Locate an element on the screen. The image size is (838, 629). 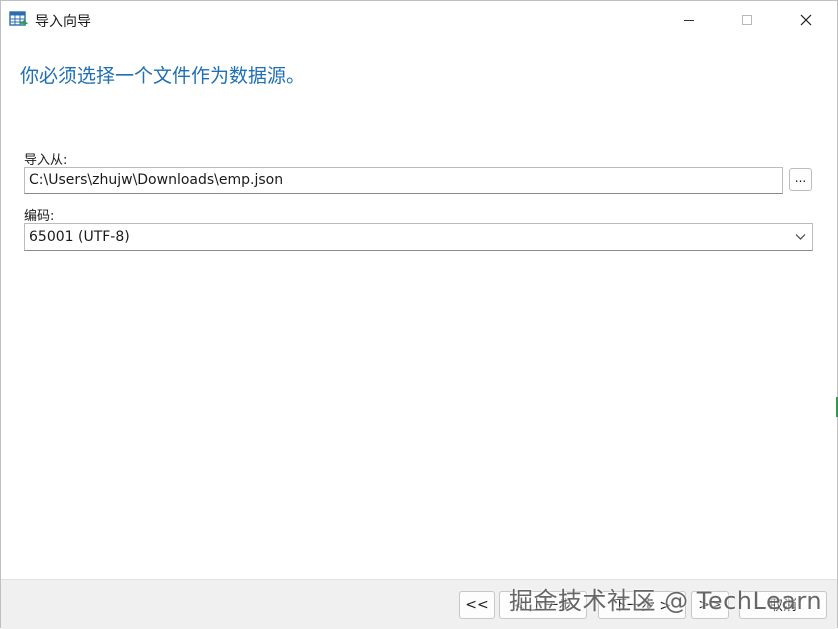
close-icon is located at coordinates (806, 20).